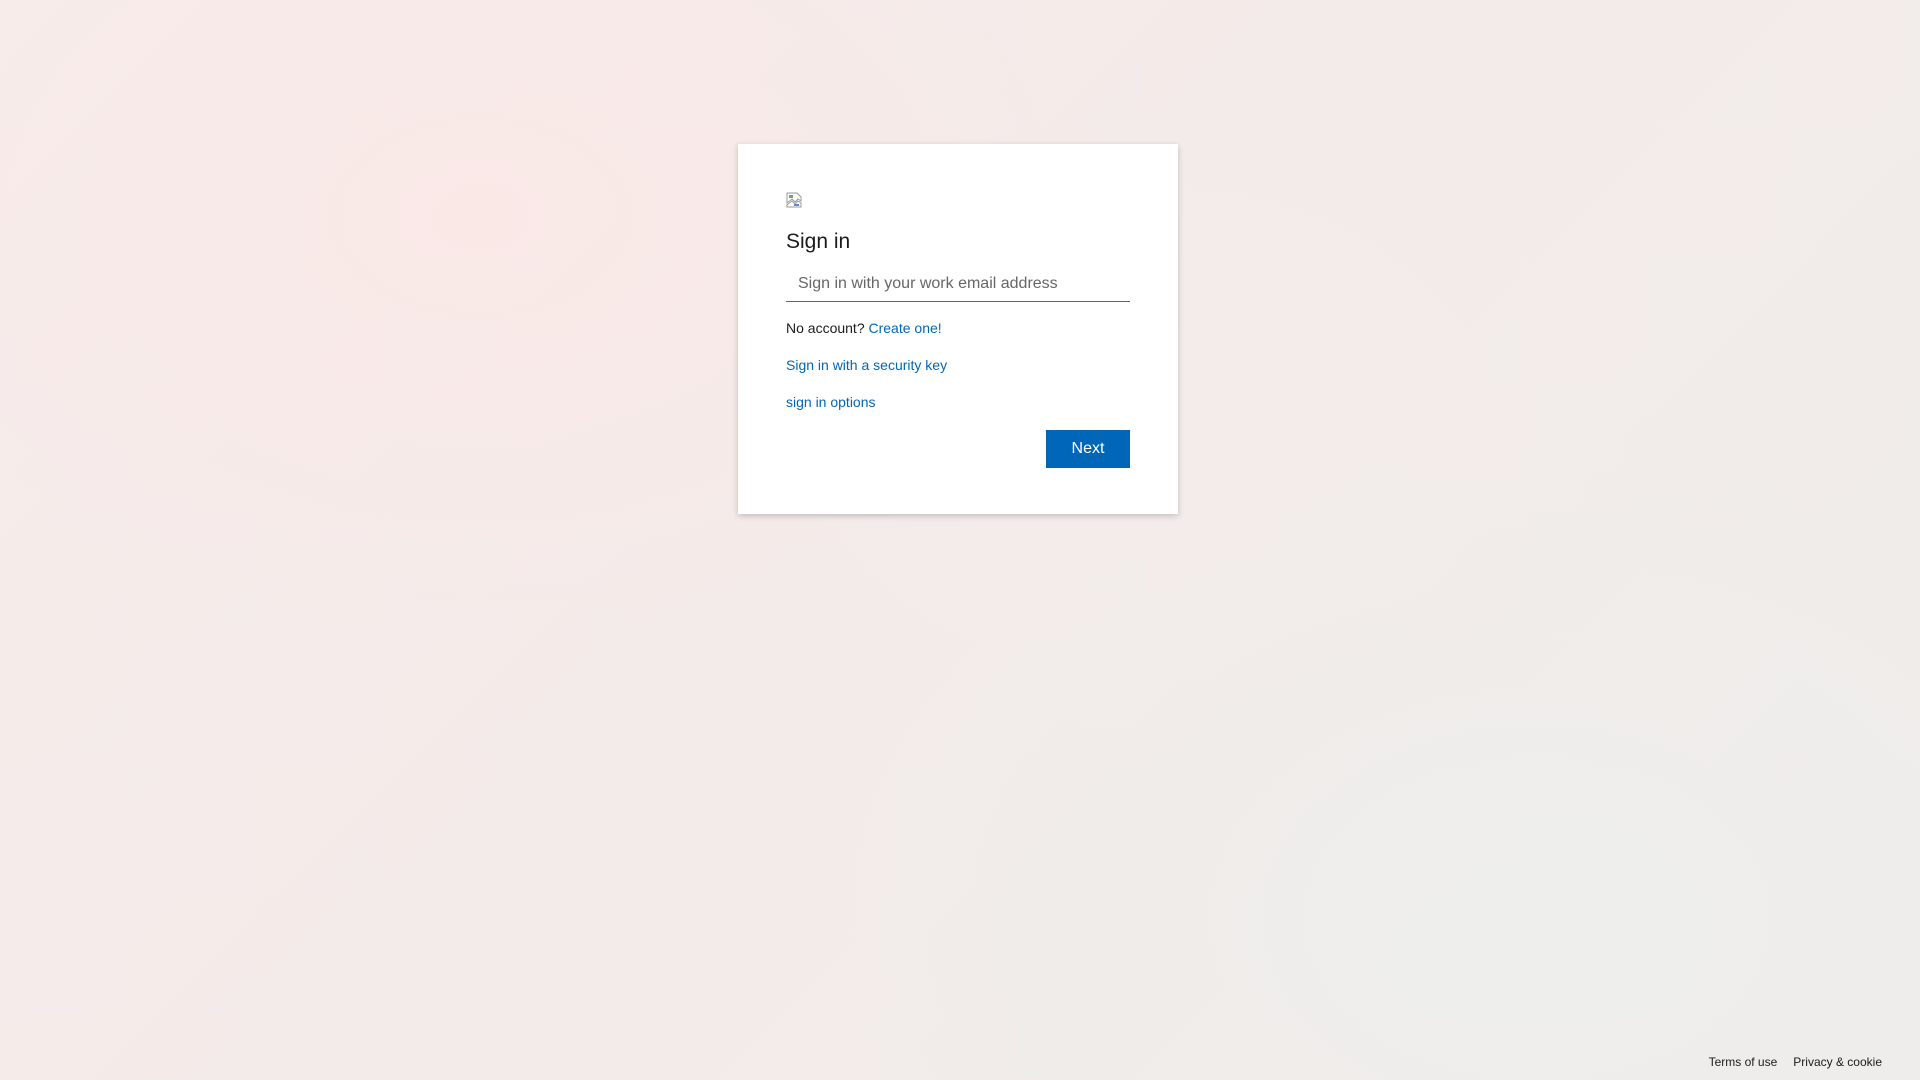  I want to click on create-account-link: Create one!, so click(905, 328).